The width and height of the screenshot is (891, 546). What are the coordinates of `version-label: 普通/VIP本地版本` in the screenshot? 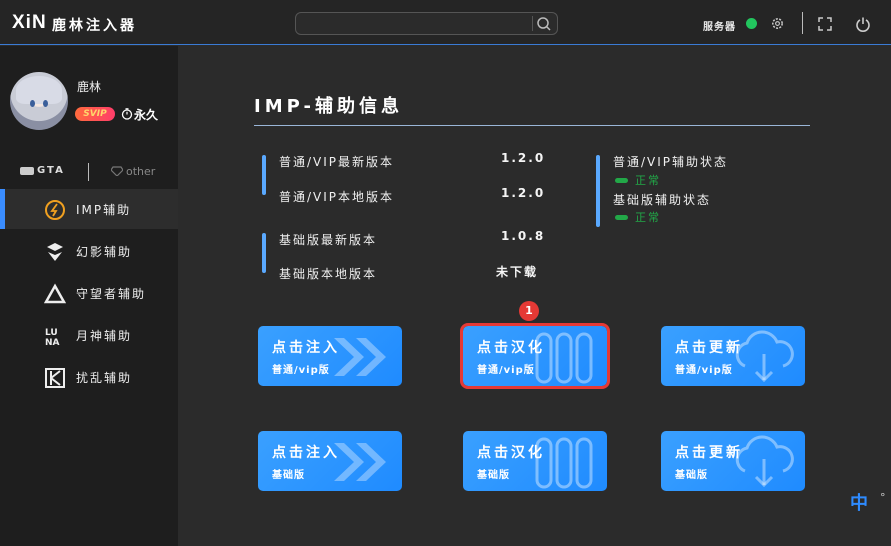 It's located at (337, 197).